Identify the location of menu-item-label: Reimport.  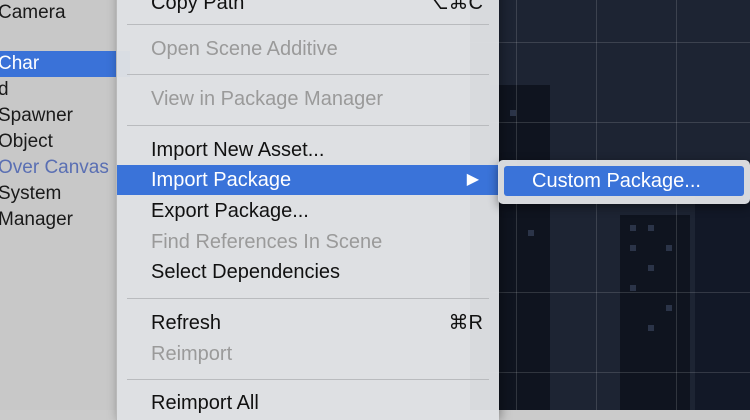
(192, 354).